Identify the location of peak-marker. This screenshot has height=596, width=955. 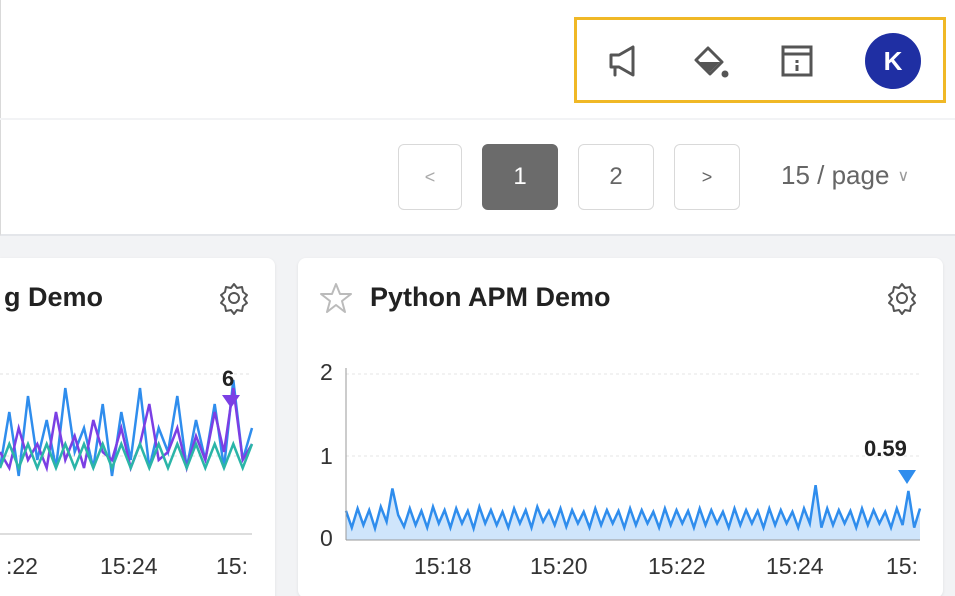
(907, 477).